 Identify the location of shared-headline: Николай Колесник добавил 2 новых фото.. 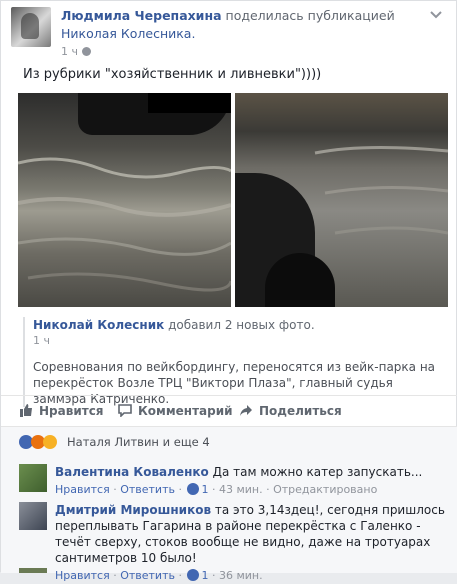
(238, 325).